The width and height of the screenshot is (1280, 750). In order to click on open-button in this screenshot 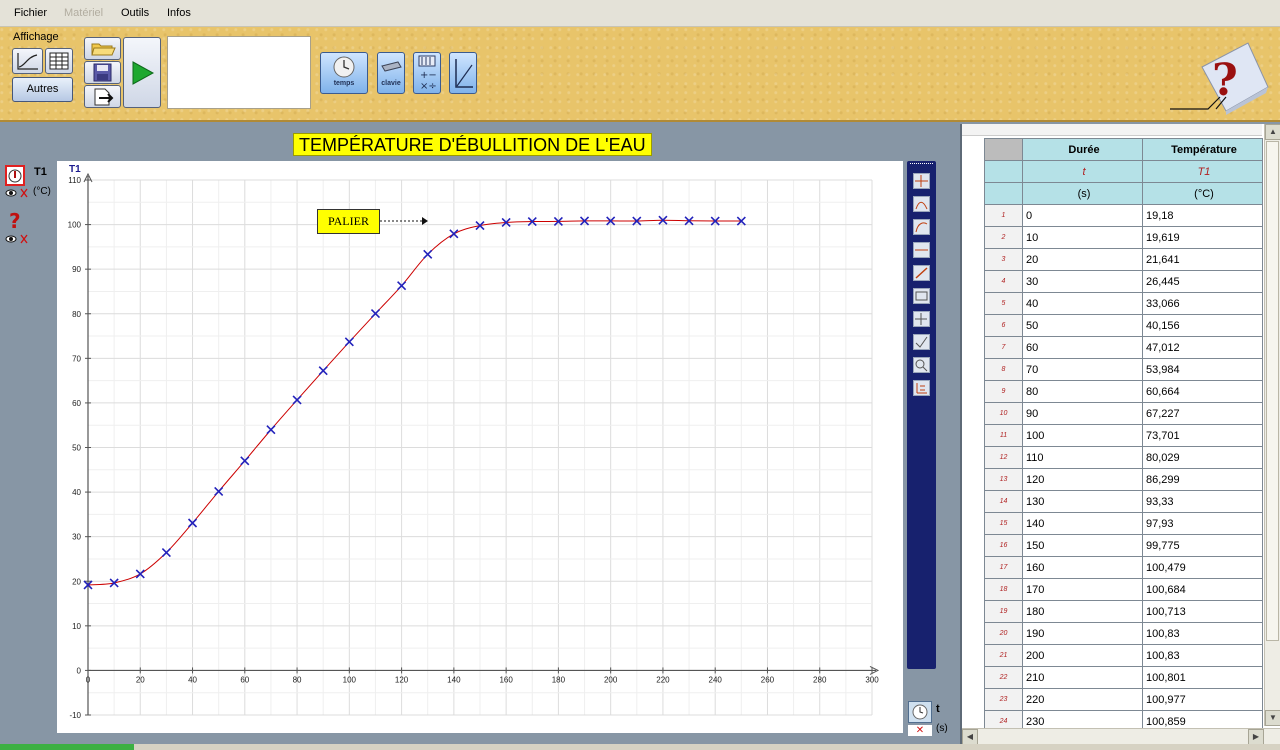, I will do `click(102, 48)`.